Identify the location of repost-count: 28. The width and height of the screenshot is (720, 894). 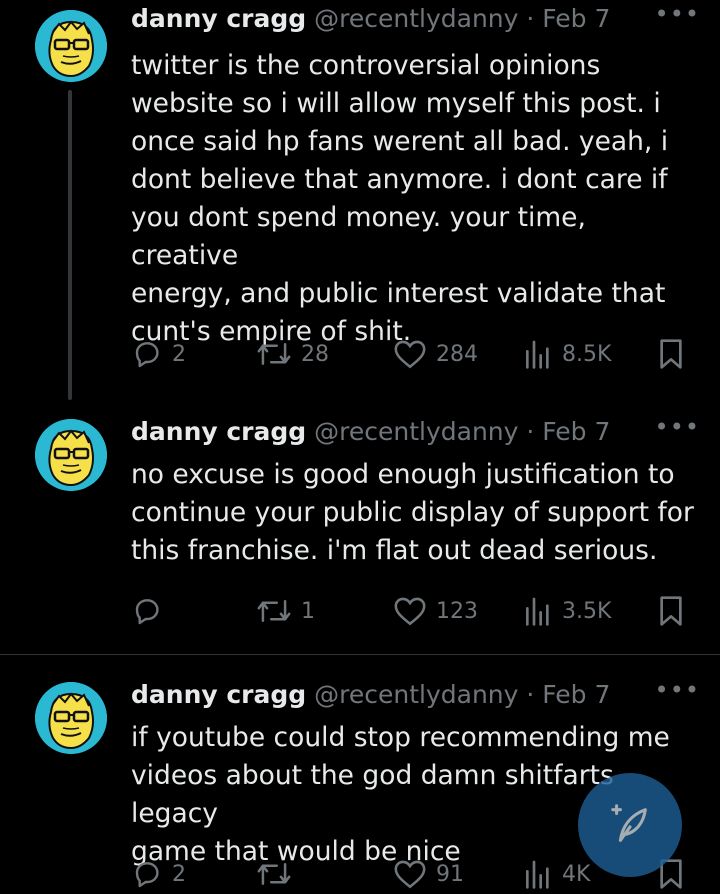
(315, 354).